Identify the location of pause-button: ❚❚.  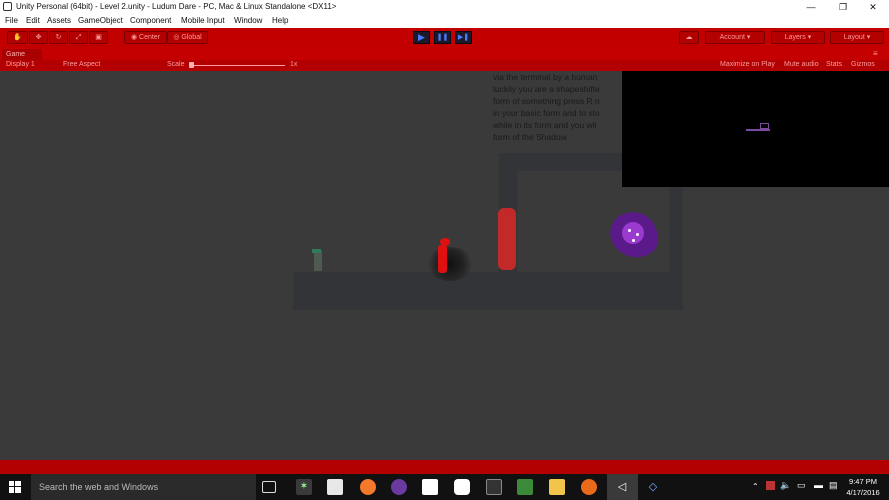
(442, 37).